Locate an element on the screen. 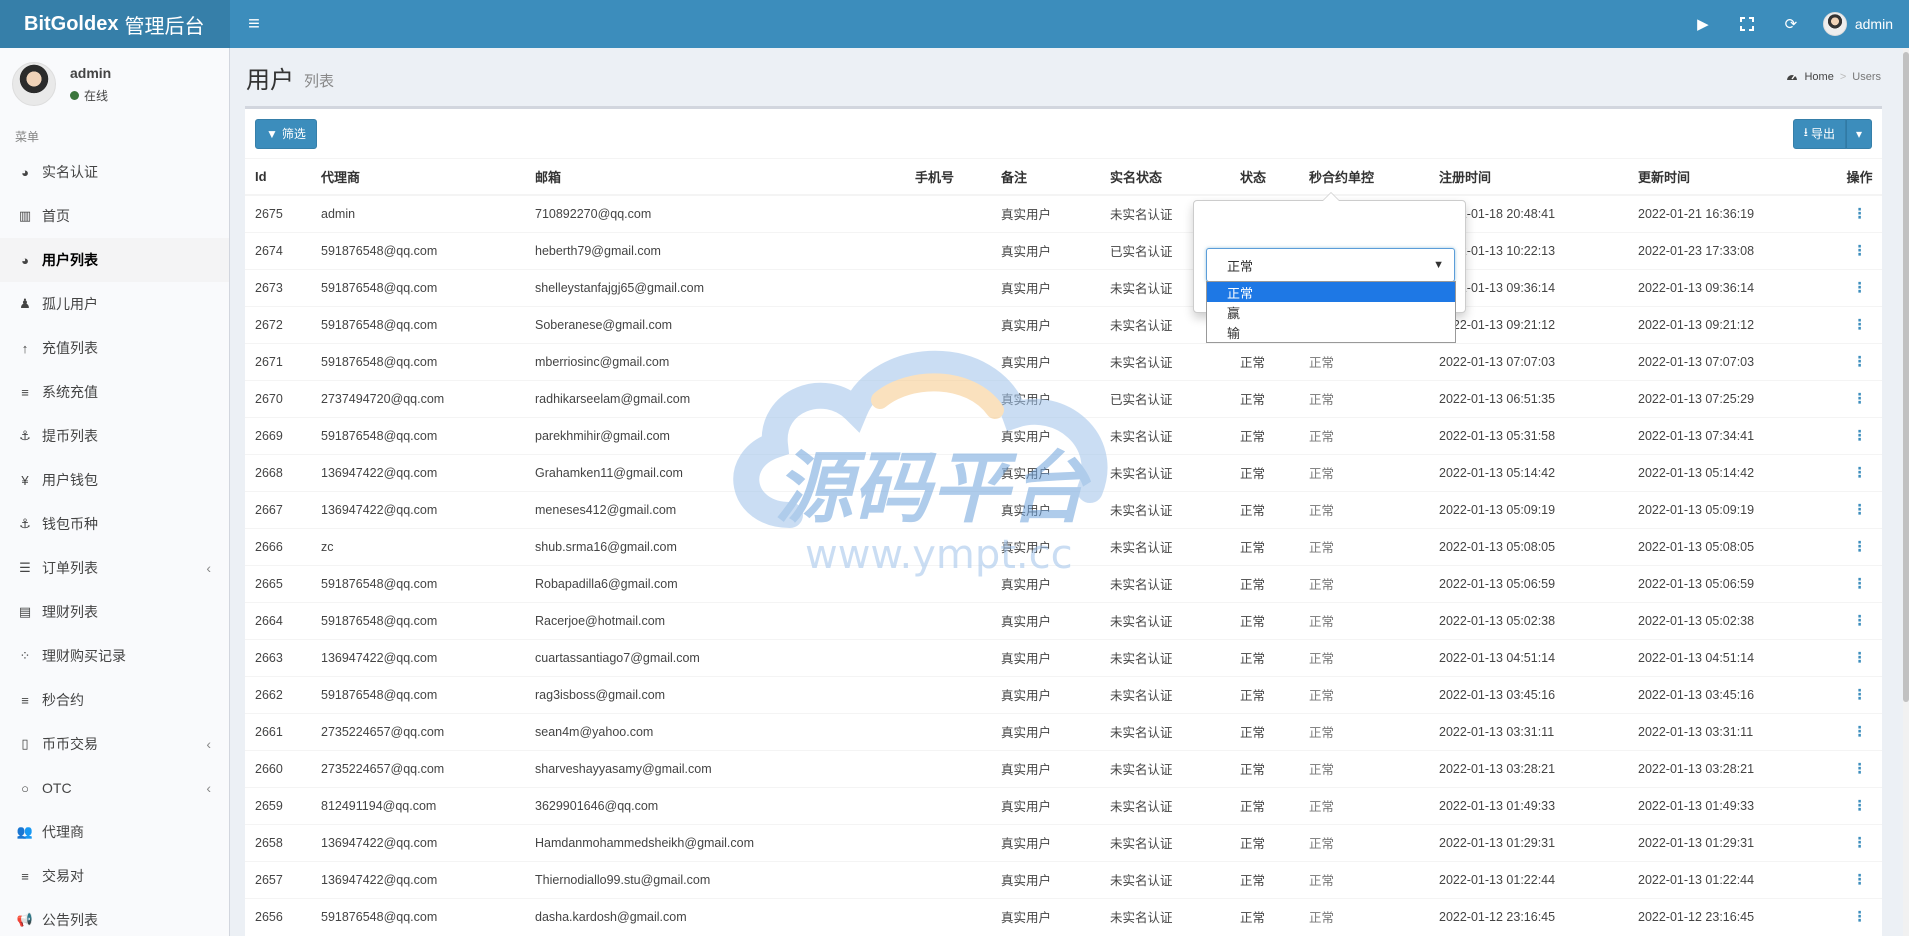 This screenshot has height=936, width=1909. export-button: ⭳ 导出 is located at coordinates (1819, 133).